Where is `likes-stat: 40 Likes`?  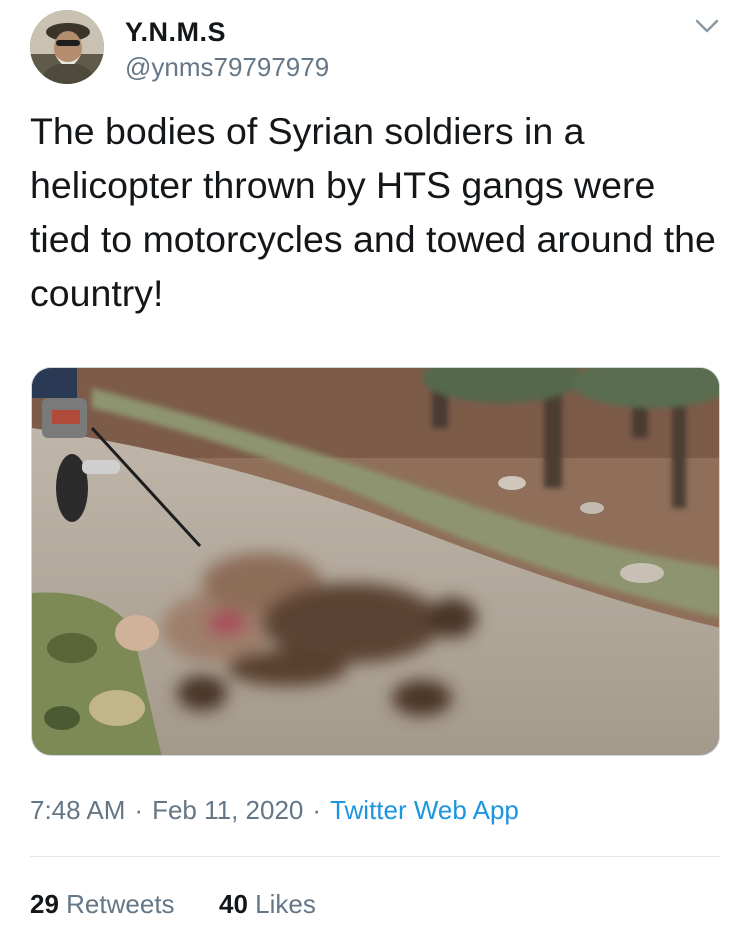 likes-stat: 40 Likes is located at coordinates (264, 904).